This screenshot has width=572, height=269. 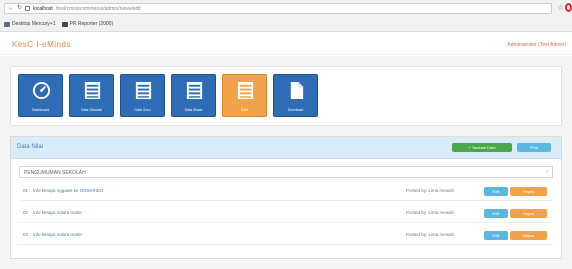 I want to click on bookmark-item: PR Reporter (2000), so click(x=87, y=24).